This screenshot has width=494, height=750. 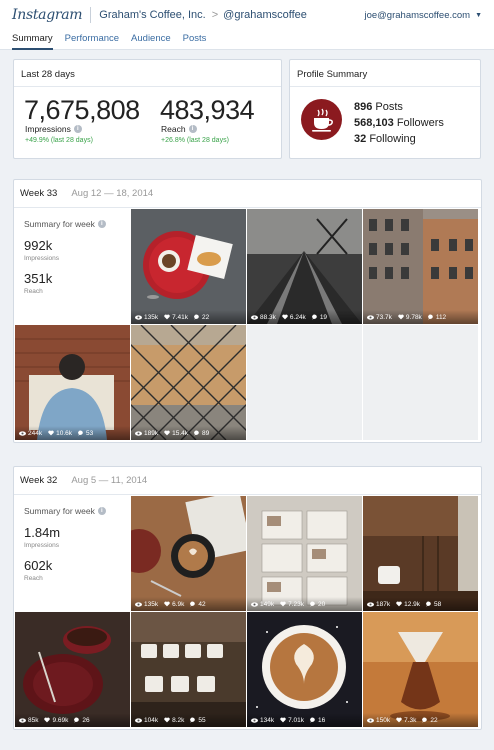 I want to click on post-thumbnail: 134k 7.01k 16, so click(x=304, y=669).